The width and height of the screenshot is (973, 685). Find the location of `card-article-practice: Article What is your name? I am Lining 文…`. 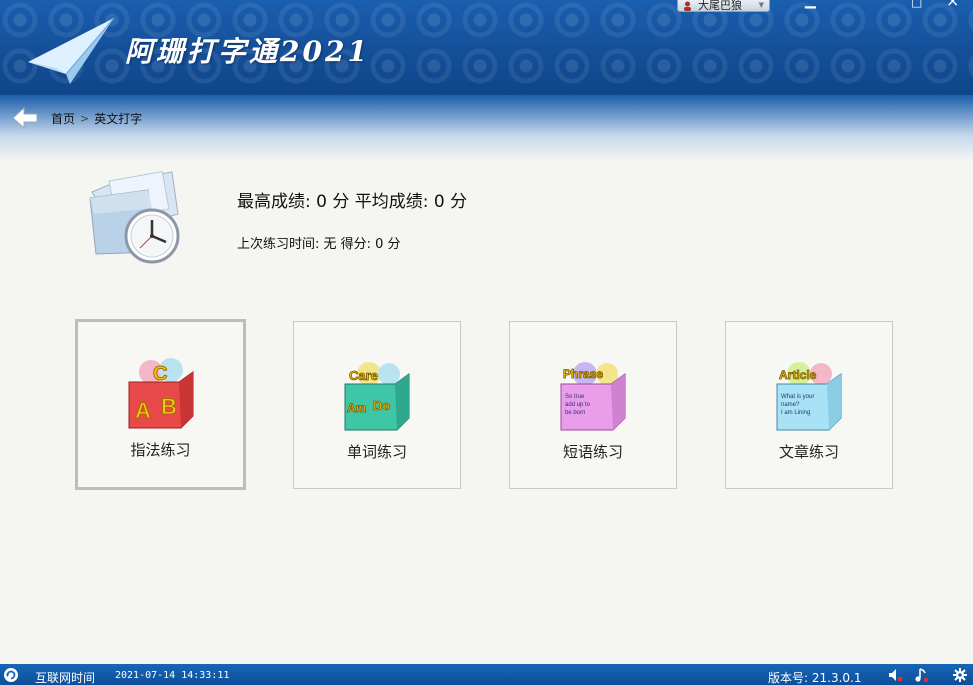

card-article-practice: Article What is your name? I am Lining 文… is located at coordinates (809, 405).